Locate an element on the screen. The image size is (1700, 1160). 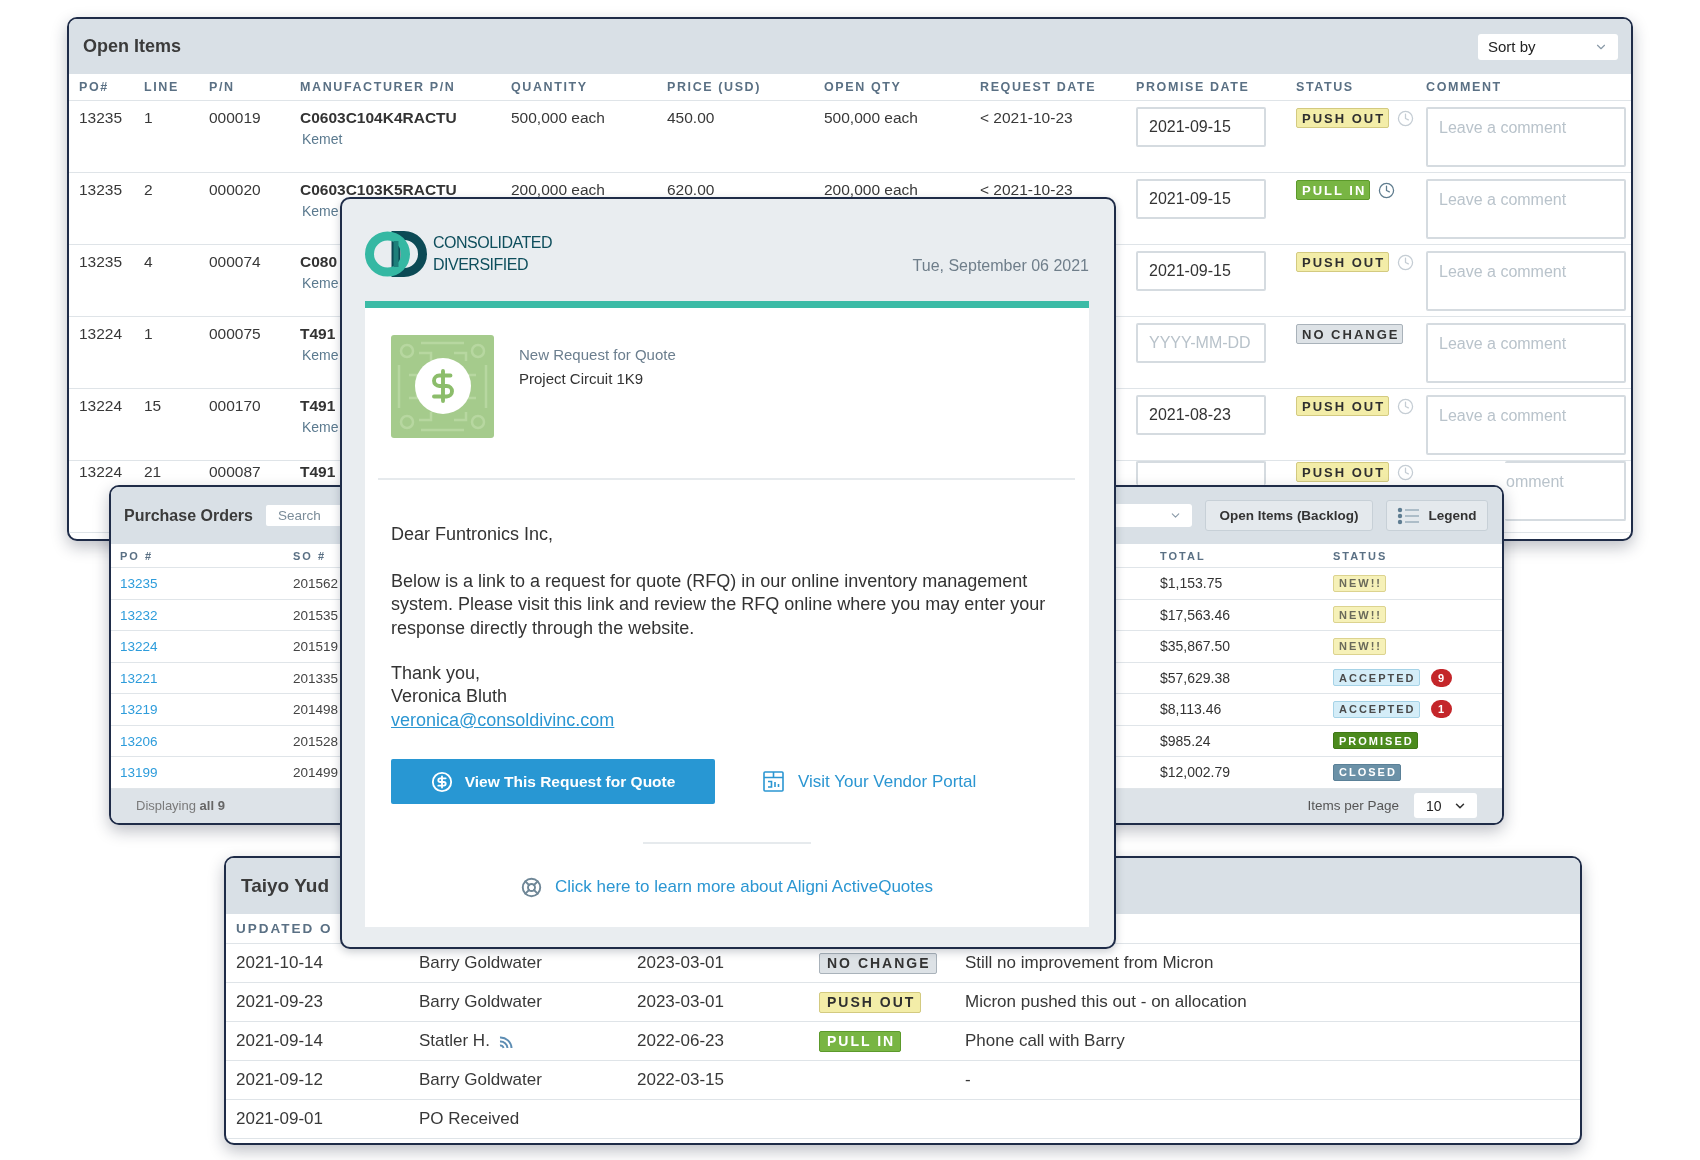
updated-by: PO Received is located at coordinates (469, 1119).